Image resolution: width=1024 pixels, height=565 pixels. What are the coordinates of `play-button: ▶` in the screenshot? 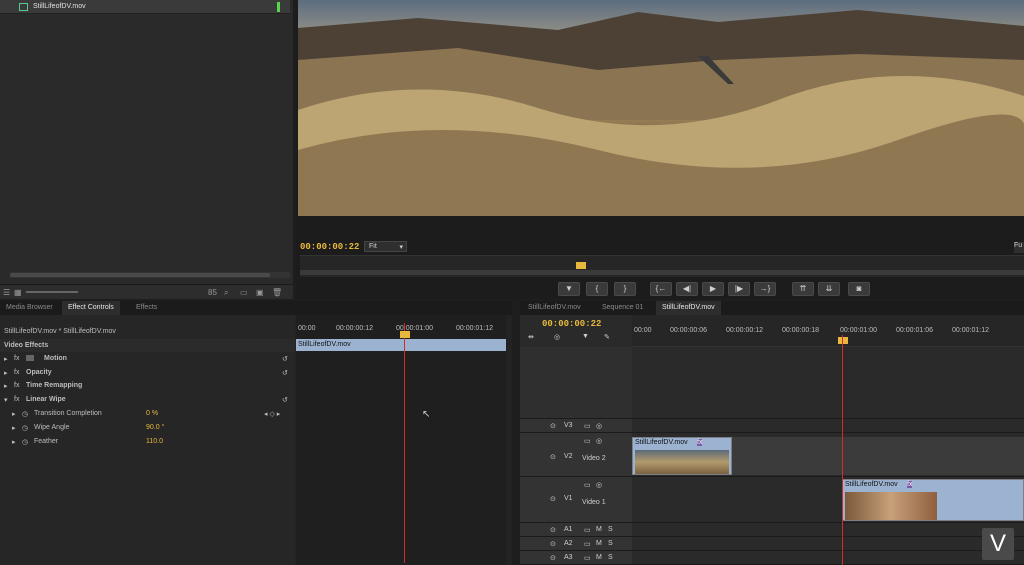 It's located at (713, 289).